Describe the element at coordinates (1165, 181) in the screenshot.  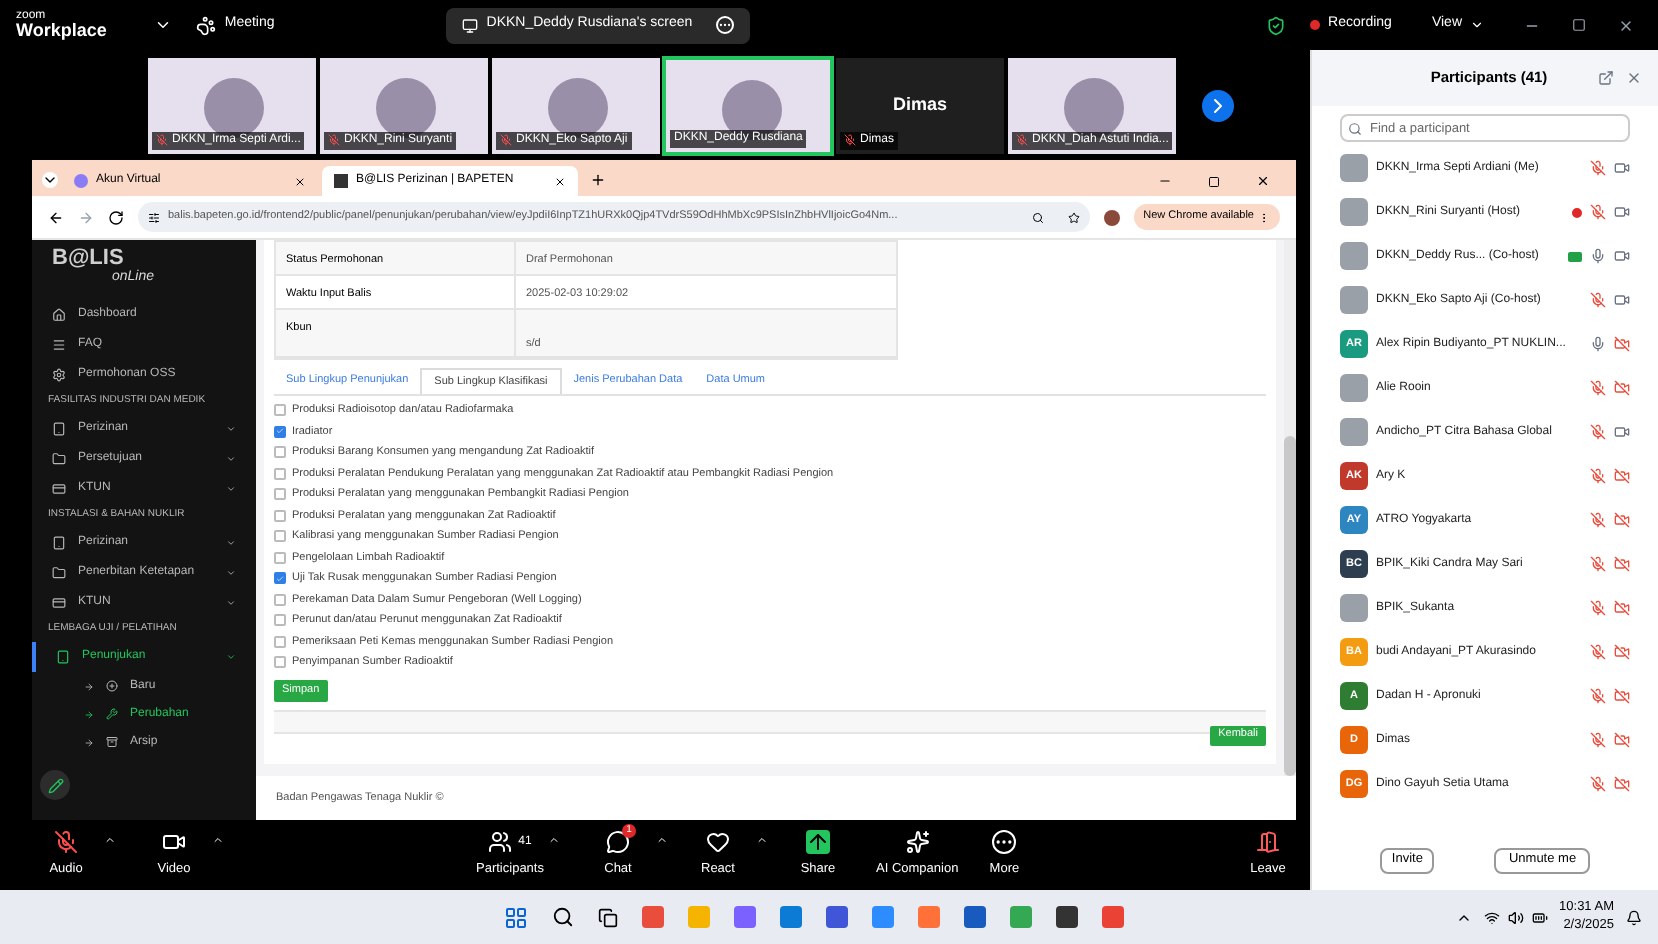
I see `minimize-icon` at that location.